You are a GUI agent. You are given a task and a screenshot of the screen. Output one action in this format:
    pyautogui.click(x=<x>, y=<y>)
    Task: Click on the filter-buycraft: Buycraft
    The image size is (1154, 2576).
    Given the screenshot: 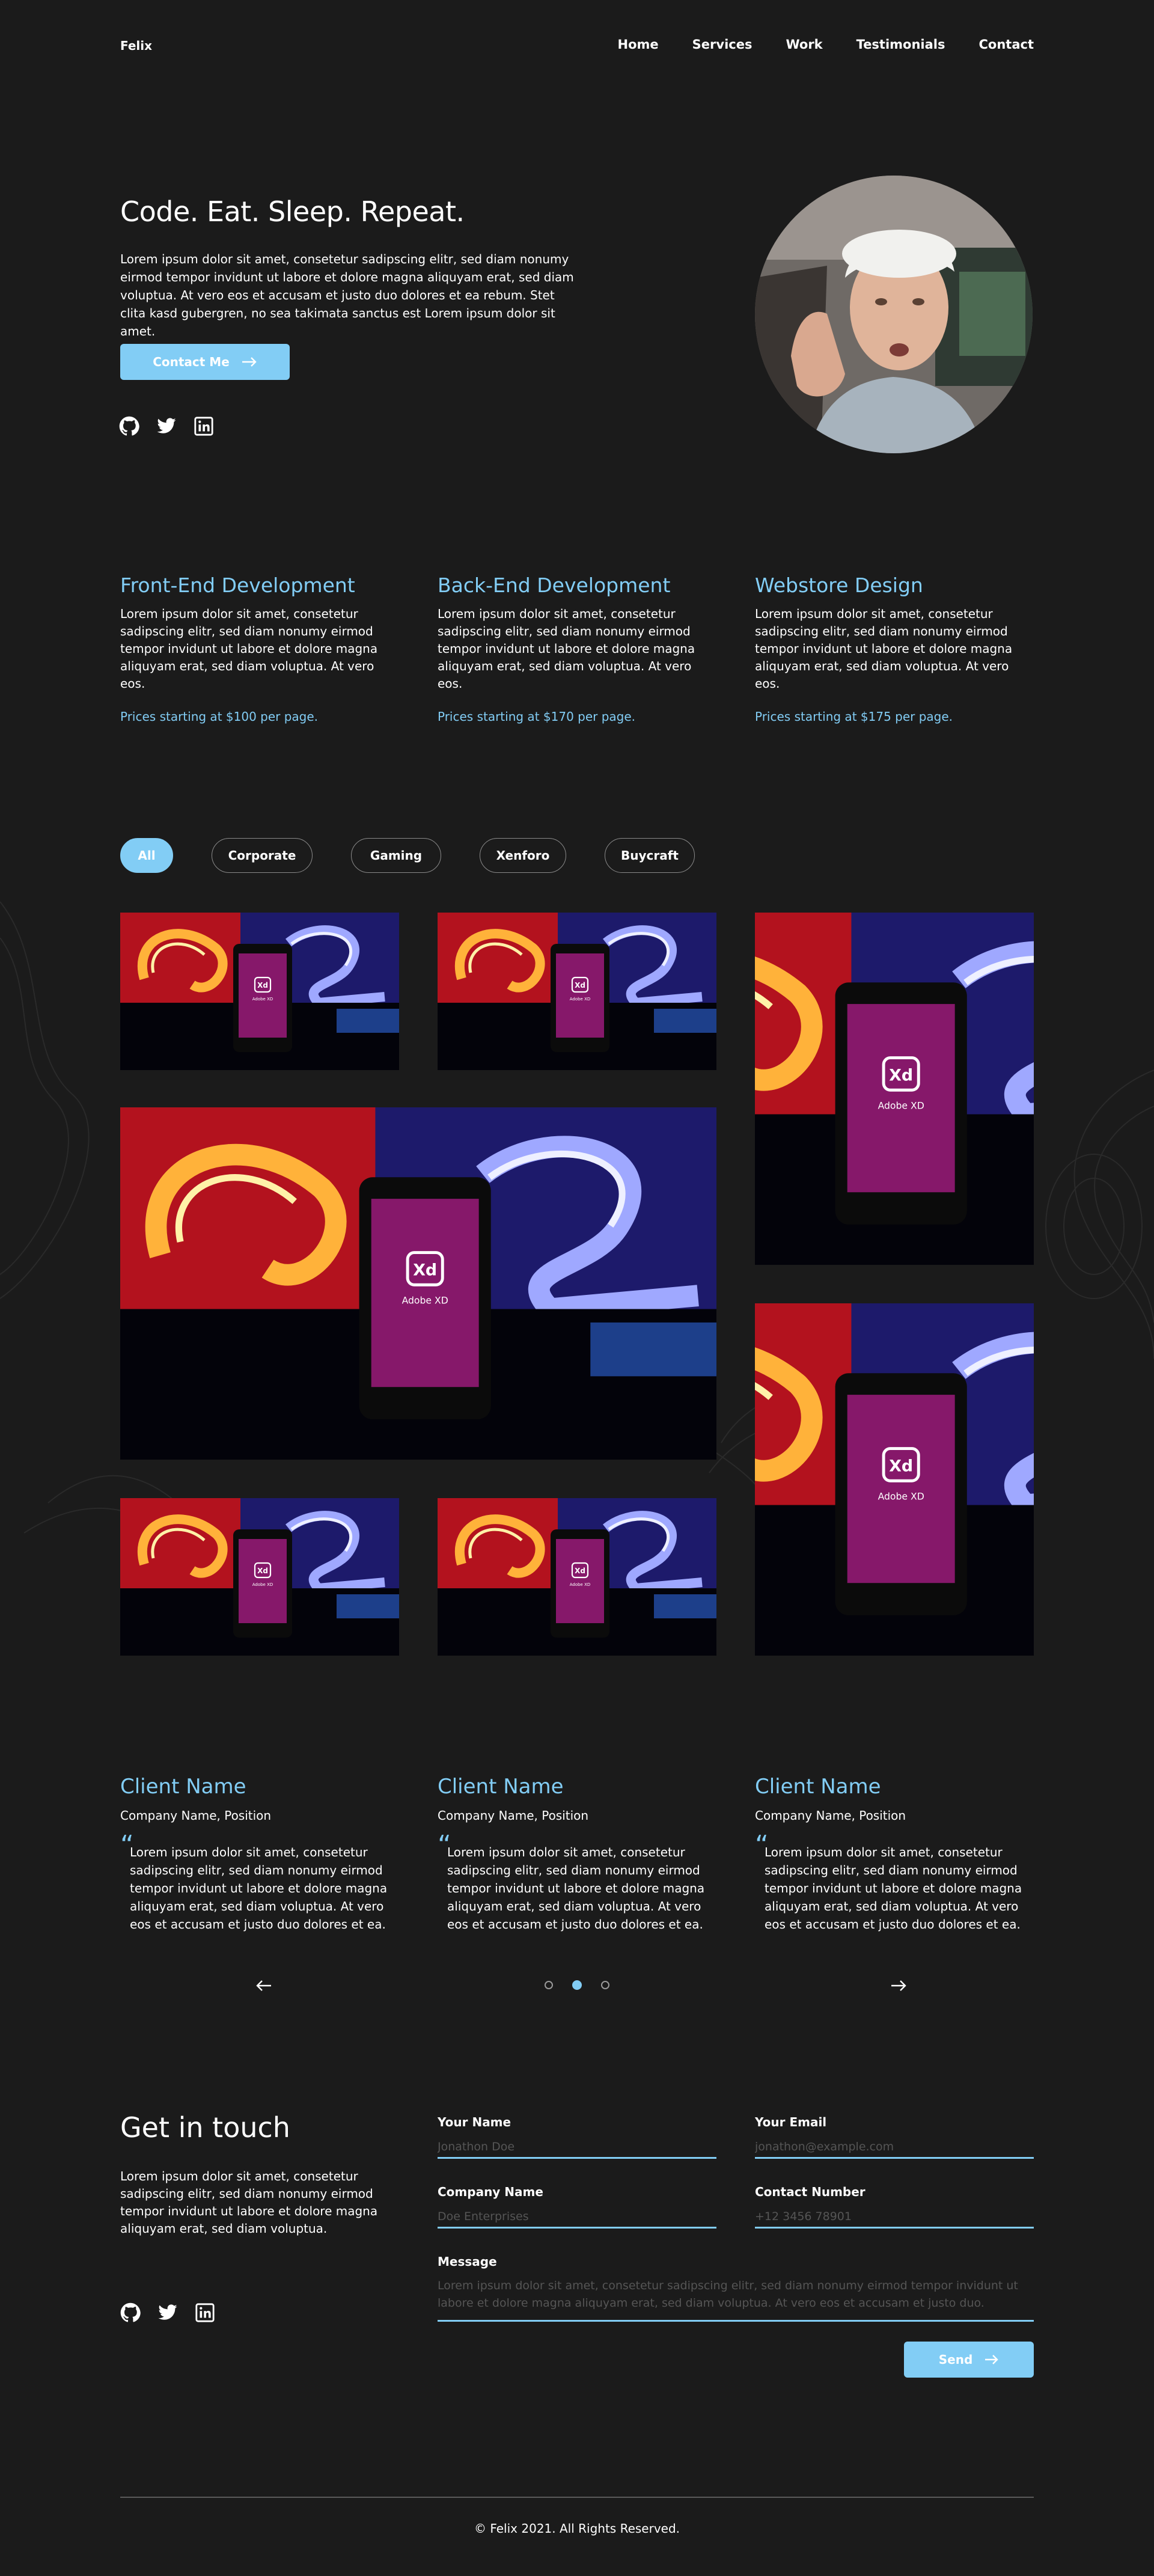 What is the action you would take?
    pyautogui.click(x=650, y=855)
    